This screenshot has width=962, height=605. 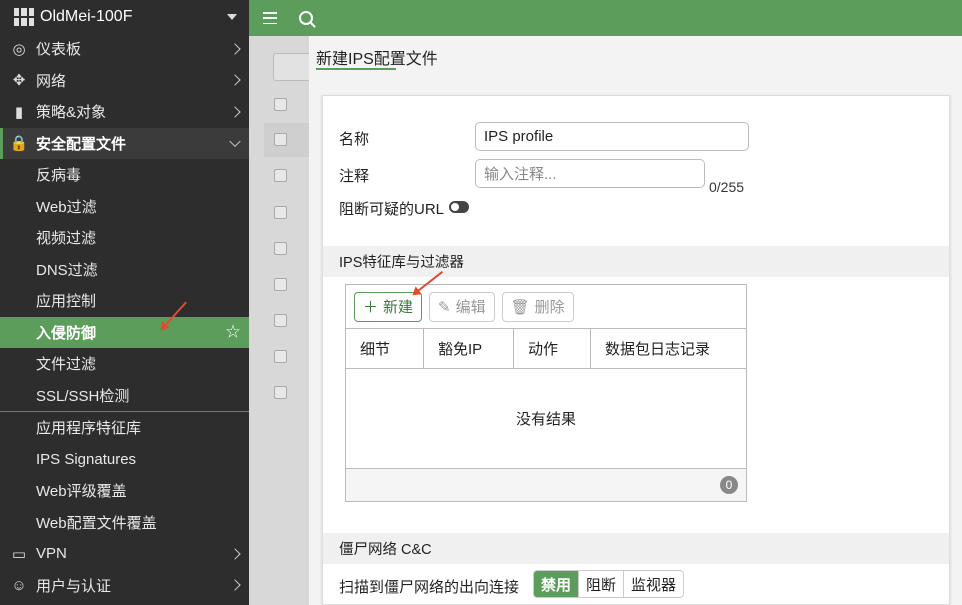 What do you see at coordinates (469, 348) in the screenshot?
I see `column-header-exempt-ip: 豁免IP` at bounding box center [469, 348].